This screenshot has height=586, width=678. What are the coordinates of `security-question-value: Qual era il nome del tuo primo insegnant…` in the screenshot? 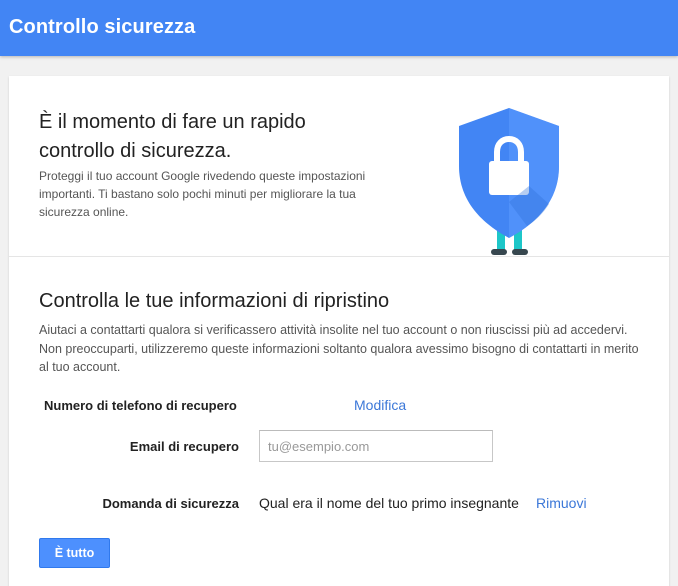 It's located at (389, 503).